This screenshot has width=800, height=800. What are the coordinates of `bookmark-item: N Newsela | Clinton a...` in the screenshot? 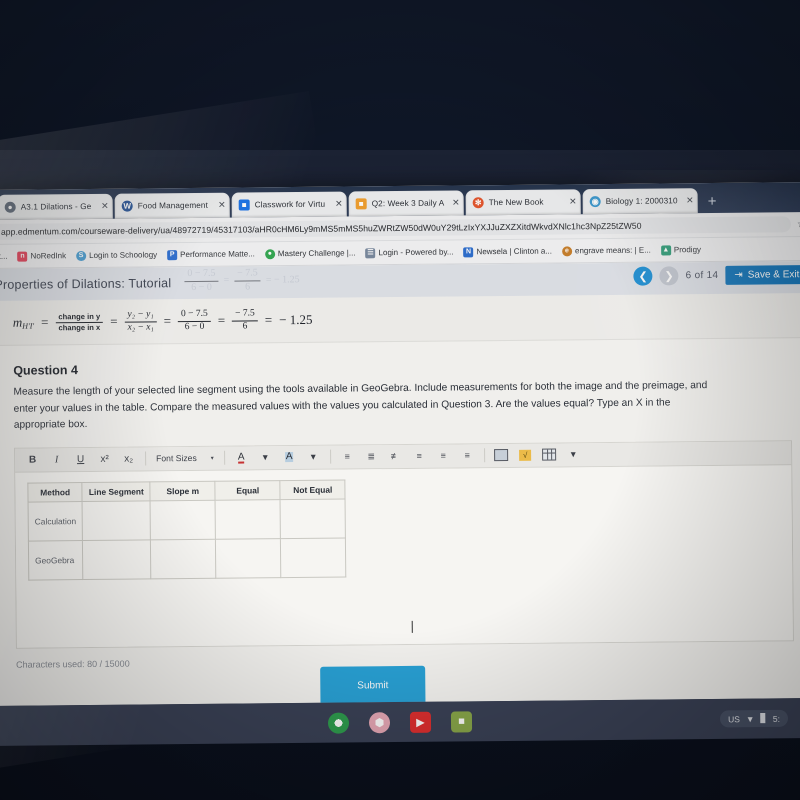 It's located at (507, 251).